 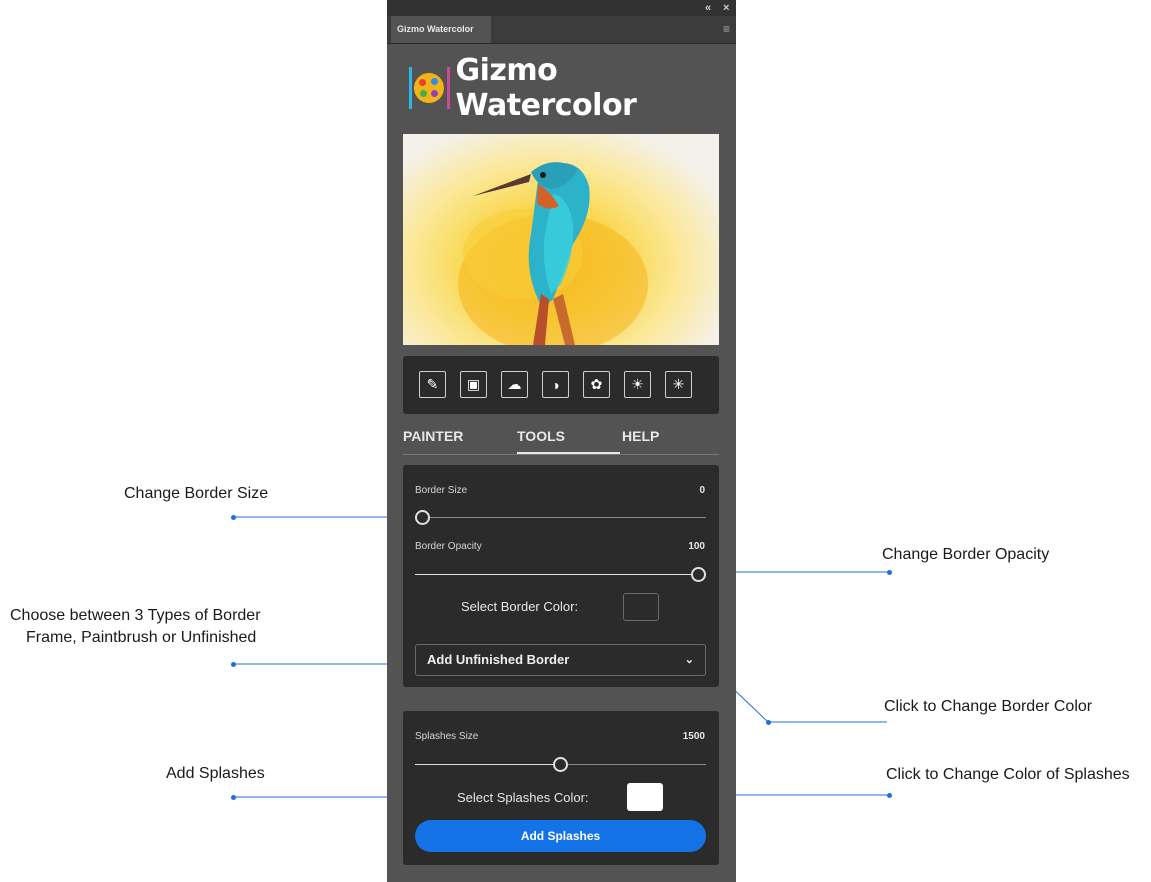 I want to click on palette-icon: ☁, so click(x=514, y=384).